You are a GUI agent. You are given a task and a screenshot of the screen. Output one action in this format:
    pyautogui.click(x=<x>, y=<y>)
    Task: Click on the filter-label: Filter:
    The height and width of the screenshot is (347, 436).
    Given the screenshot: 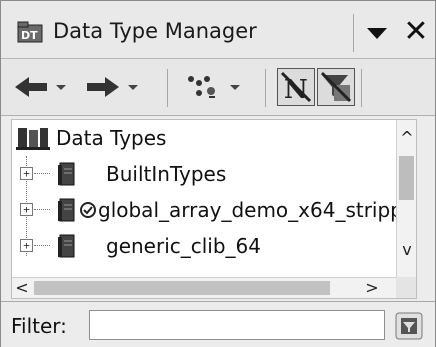 What is the action you would take?
    pyautogui.click(x=39, y=326)
    